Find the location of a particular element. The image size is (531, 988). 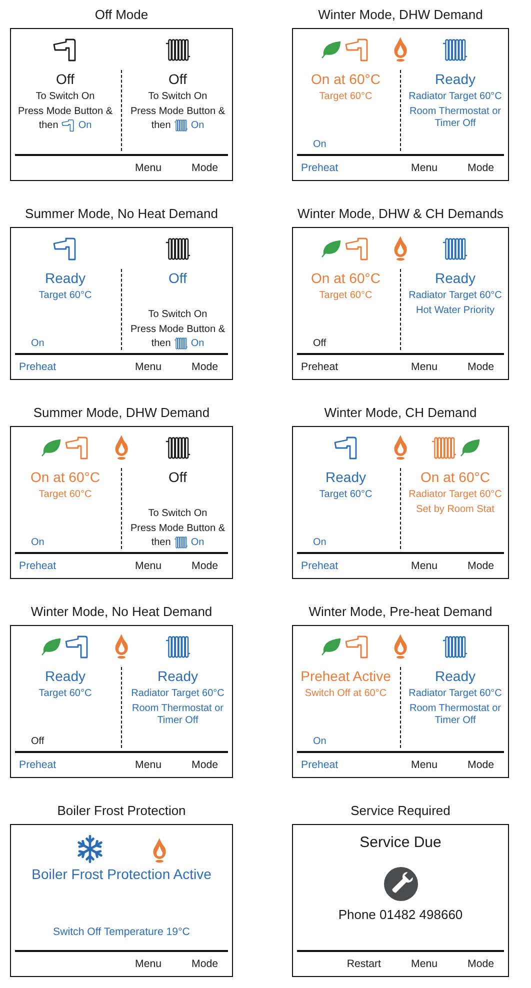

screen-caption: Winter Mode, DHW Demand is located at coordinates (400, 15).